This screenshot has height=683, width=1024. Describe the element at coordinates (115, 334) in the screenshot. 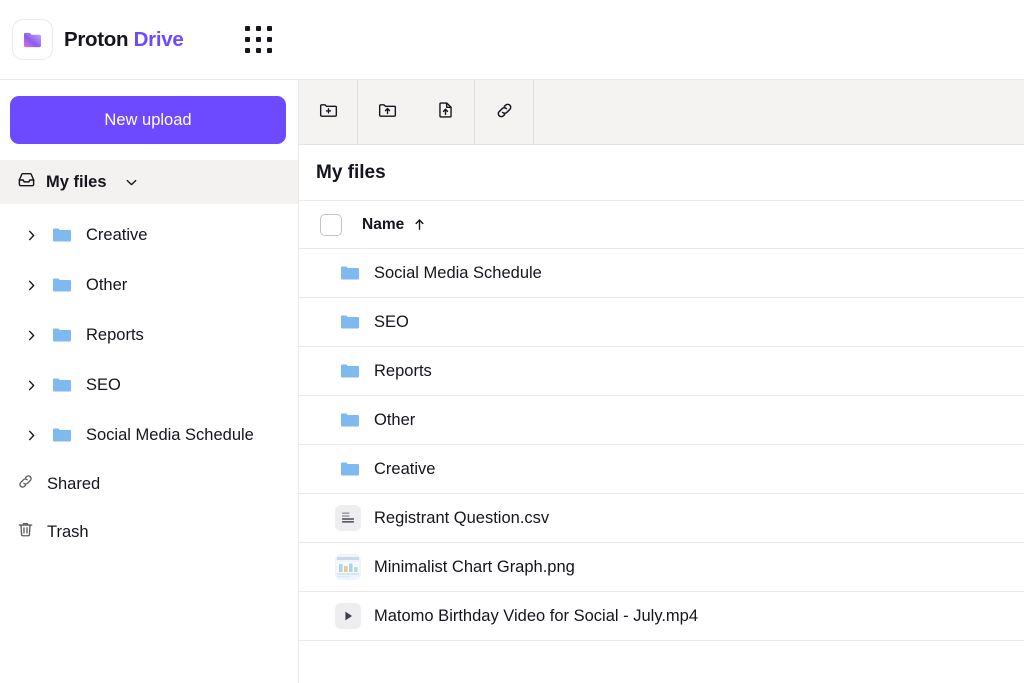

I see `sidebar-tree-item-label: Reports` at that location.